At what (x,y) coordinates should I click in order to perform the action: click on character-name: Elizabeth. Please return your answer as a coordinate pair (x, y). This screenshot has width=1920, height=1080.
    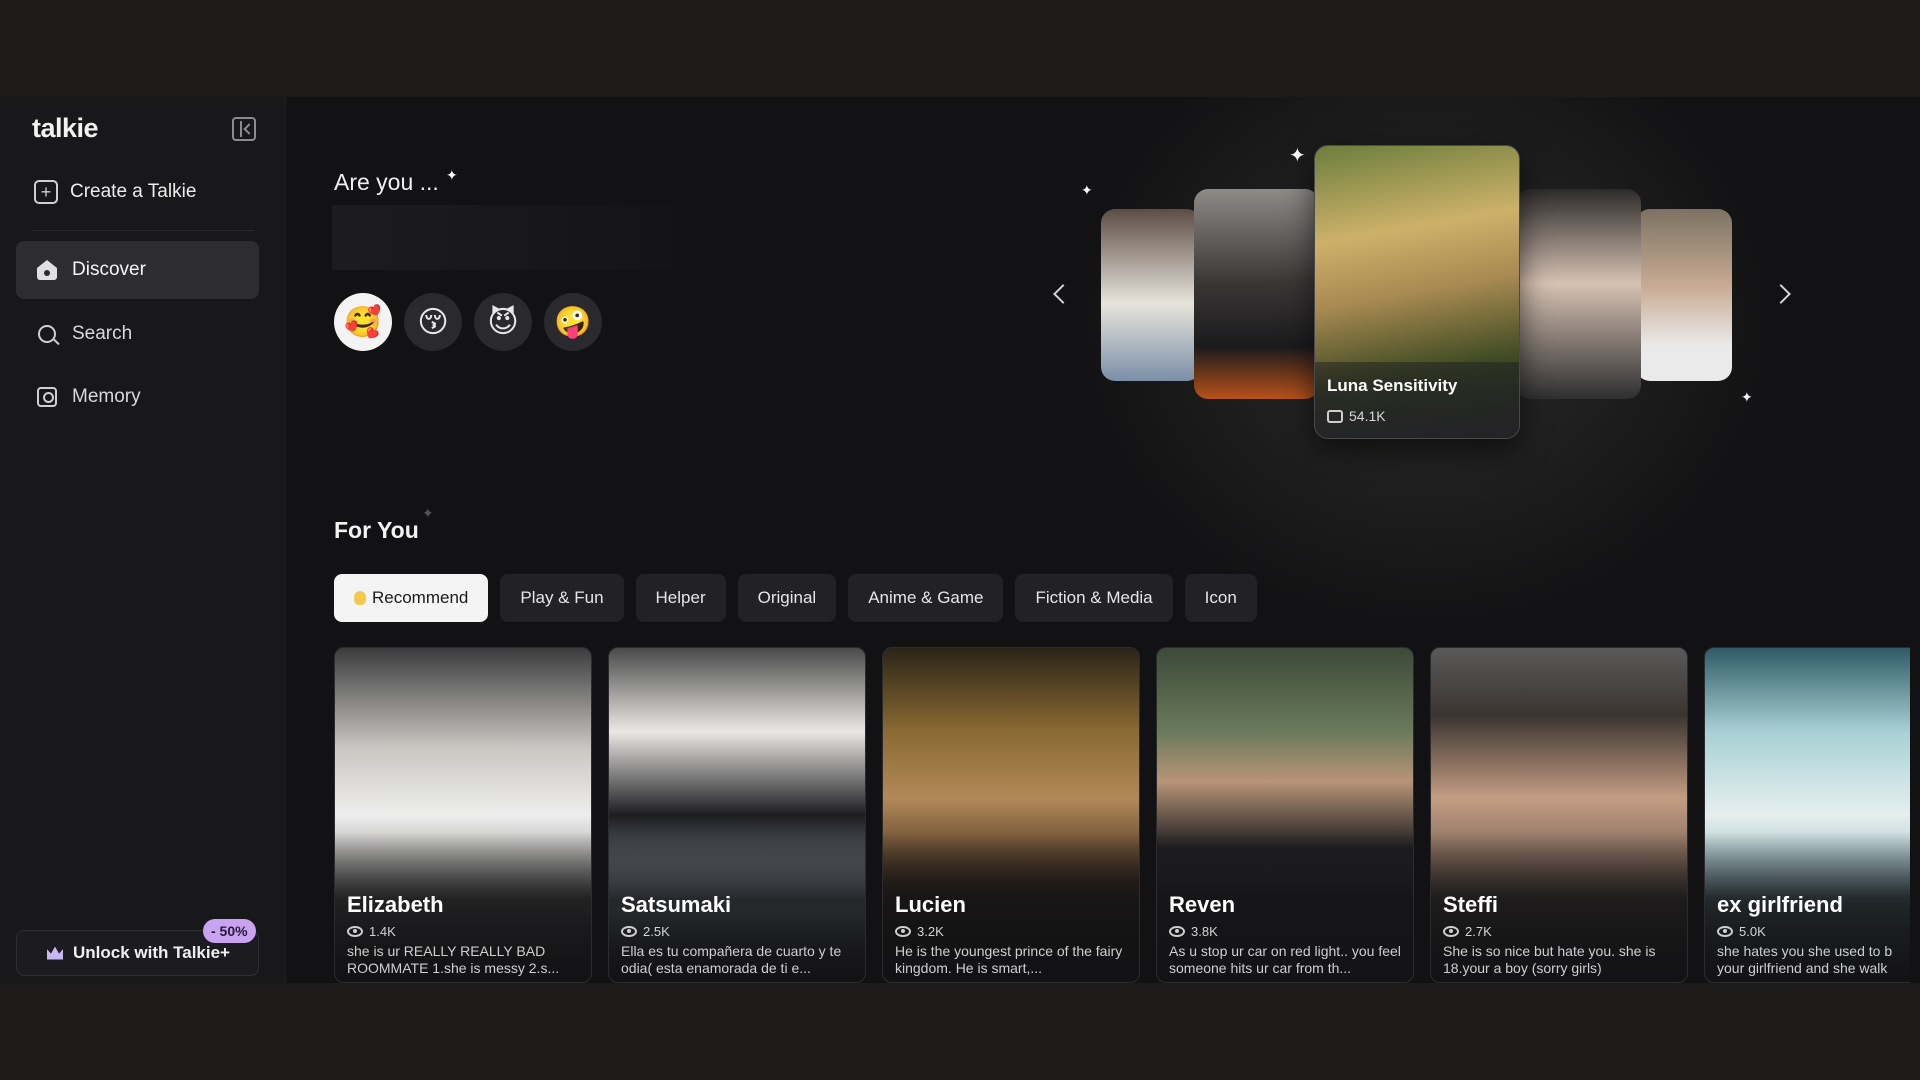
    Looking at the image, I should click on (395, 904).